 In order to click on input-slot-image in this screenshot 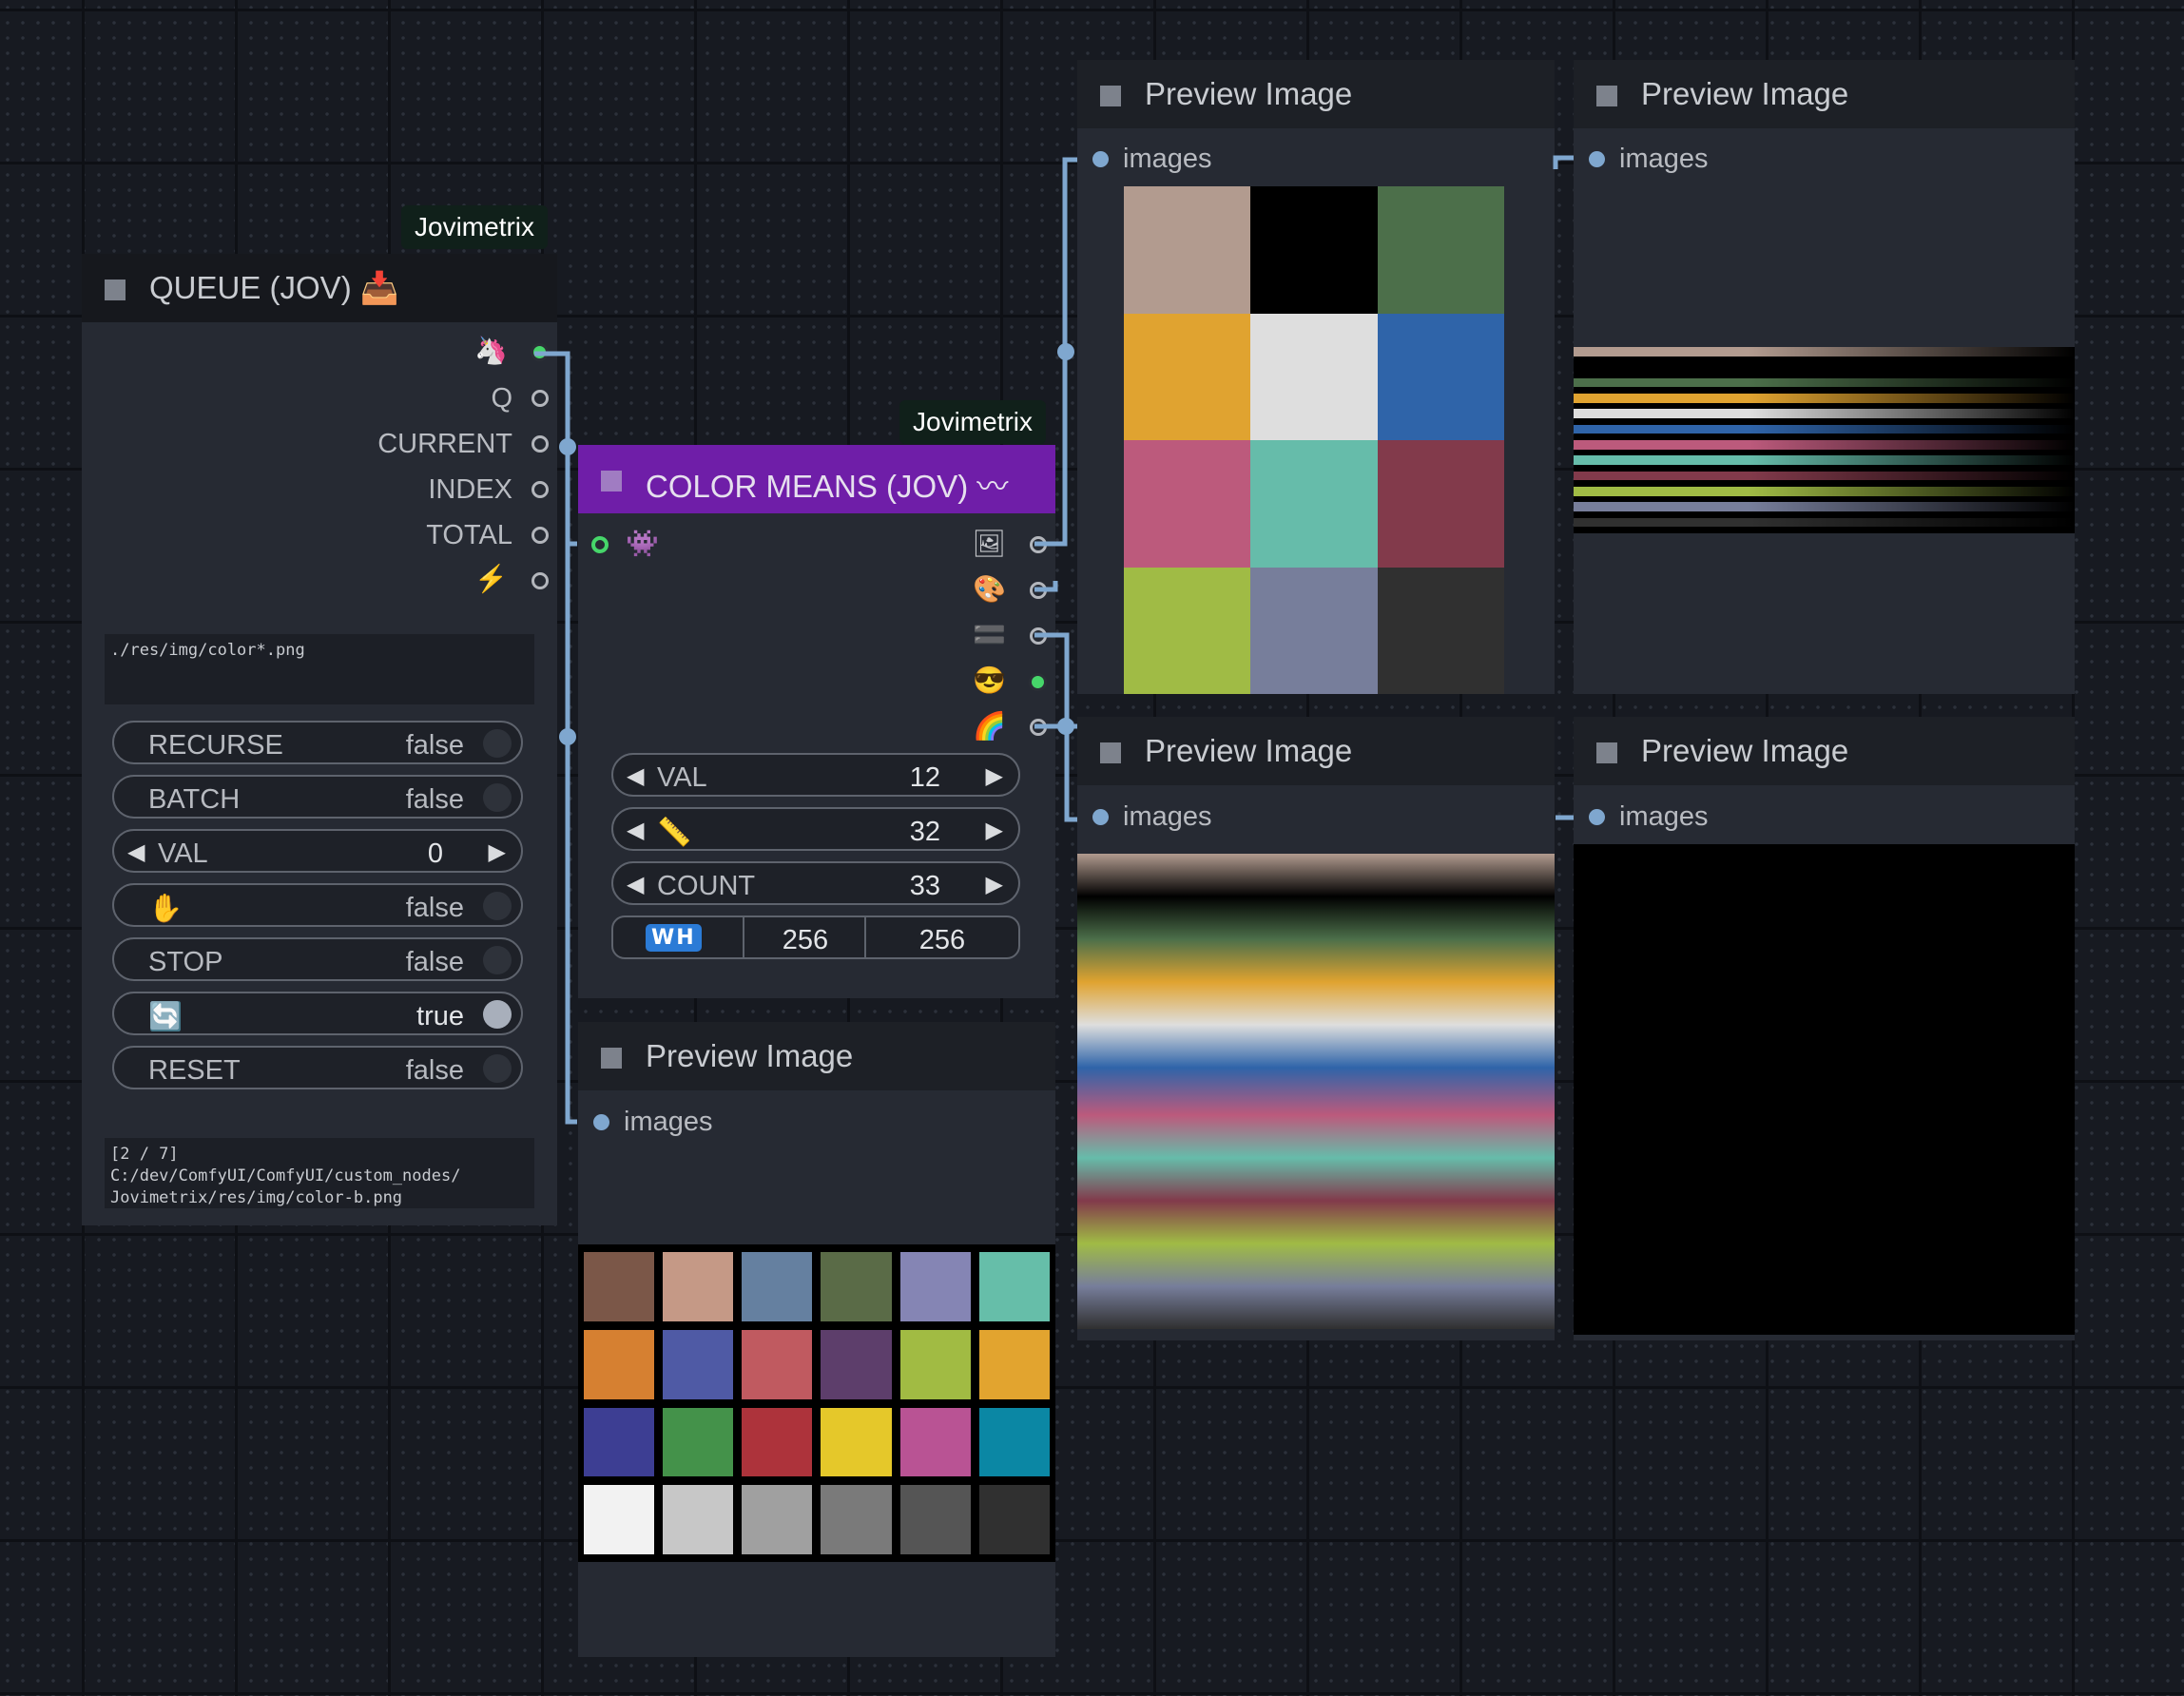, I will do `click(600, 544)`.